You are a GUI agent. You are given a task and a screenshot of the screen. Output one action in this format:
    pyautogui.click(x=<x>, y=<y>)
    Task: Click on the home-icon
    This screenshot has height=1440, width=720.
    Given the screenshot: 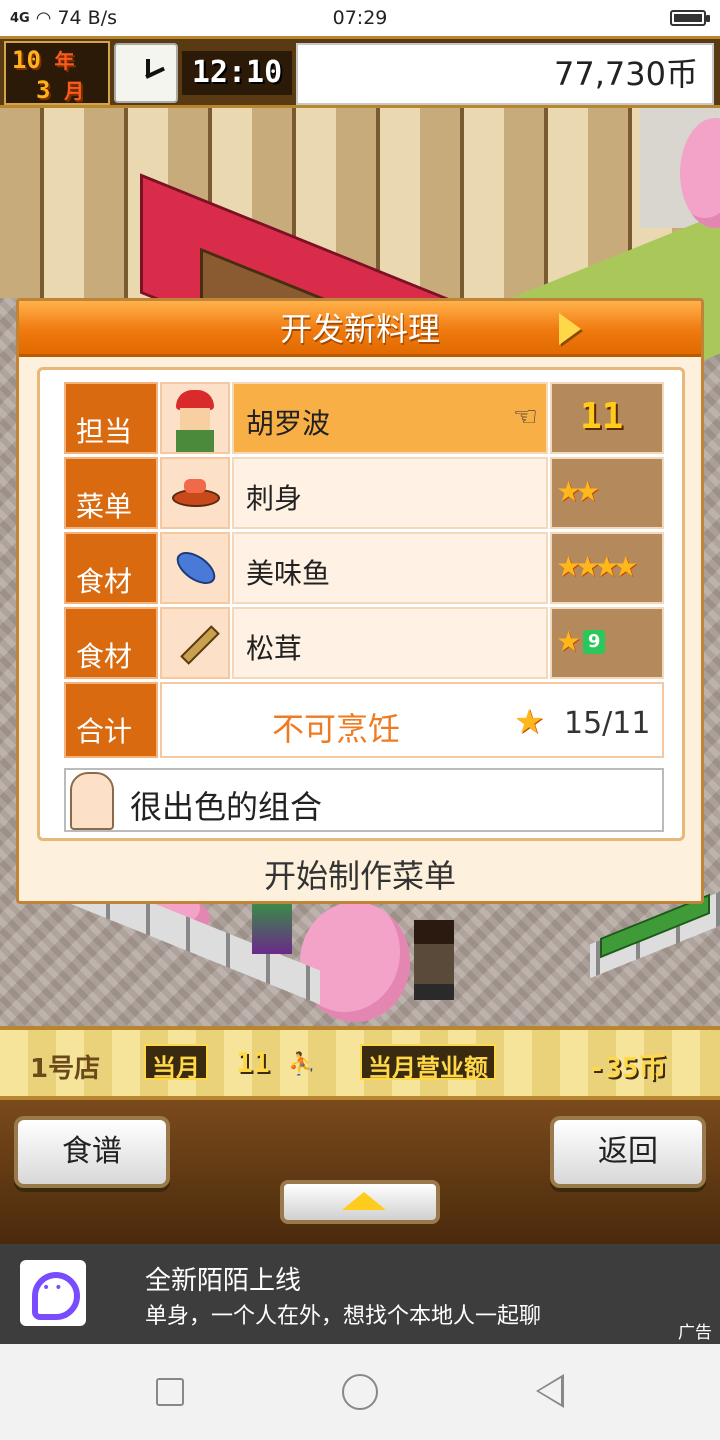 What is the action you would take?
    pyautogui.click(x=360, y=1392)
    